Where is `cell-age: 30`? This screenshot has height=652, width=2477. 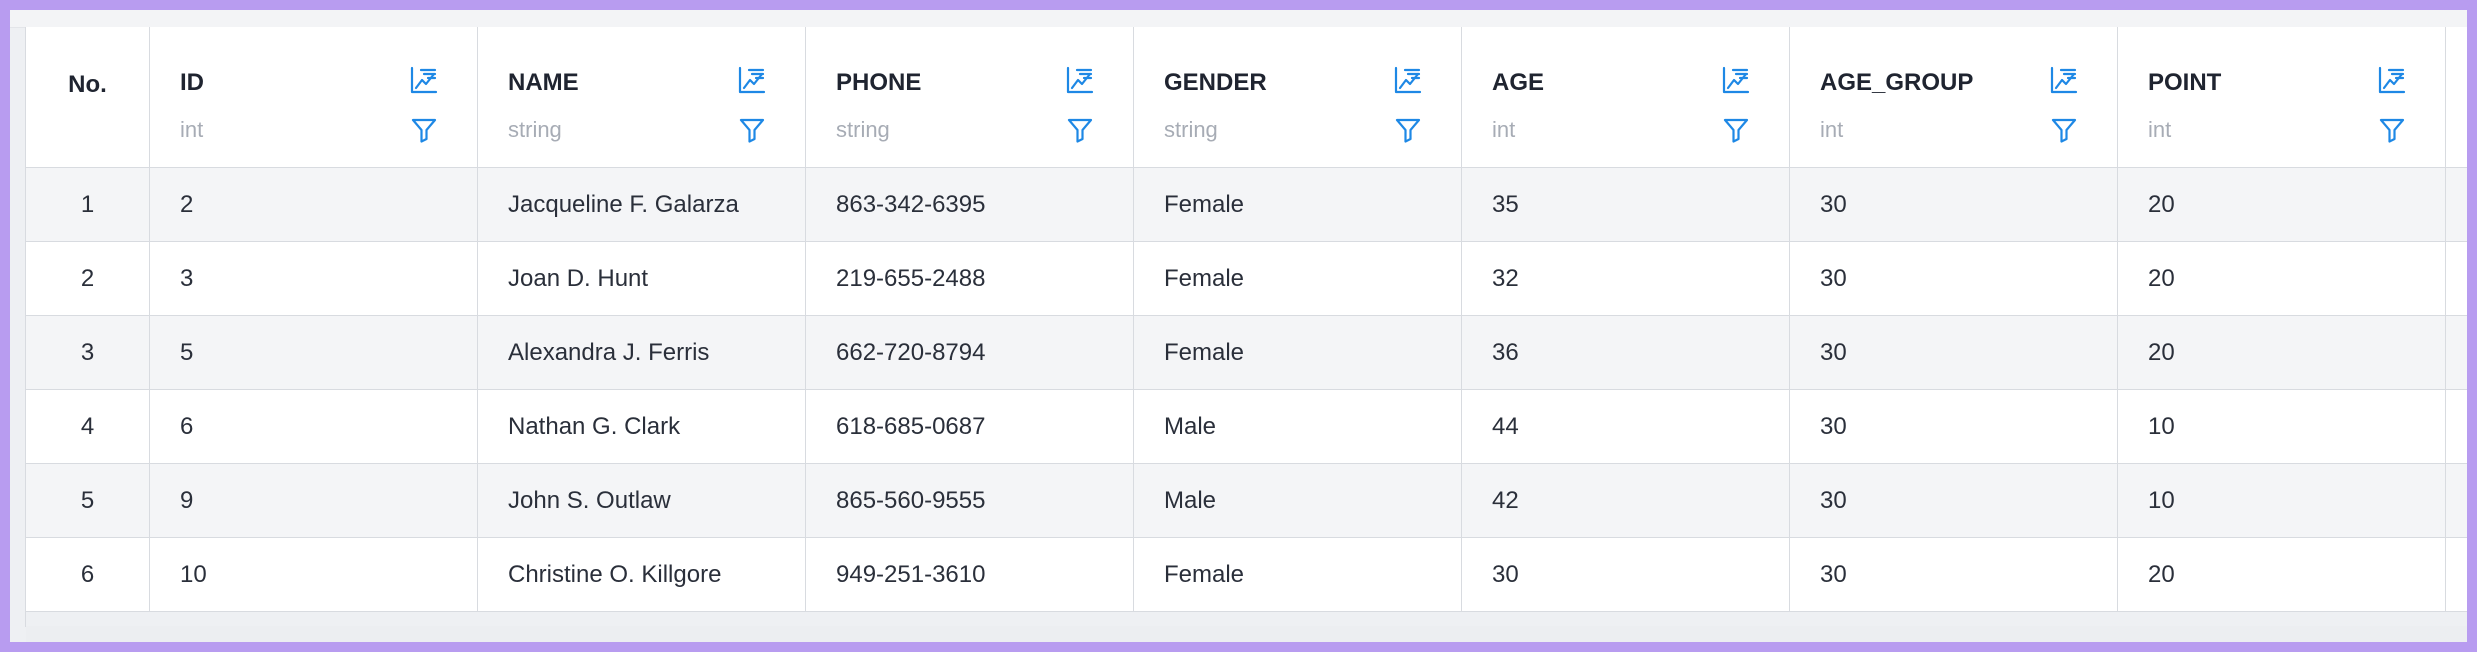
cell-age: 30 is located at coordinates (1626, 575).